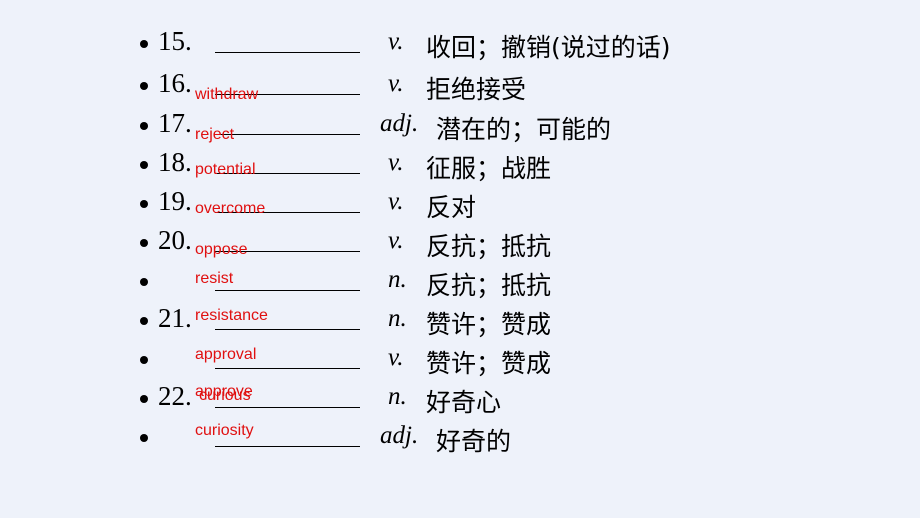  Describe the element at coordinates (226, 354) in the screenshot. I see `answer-text: approval` at that location.